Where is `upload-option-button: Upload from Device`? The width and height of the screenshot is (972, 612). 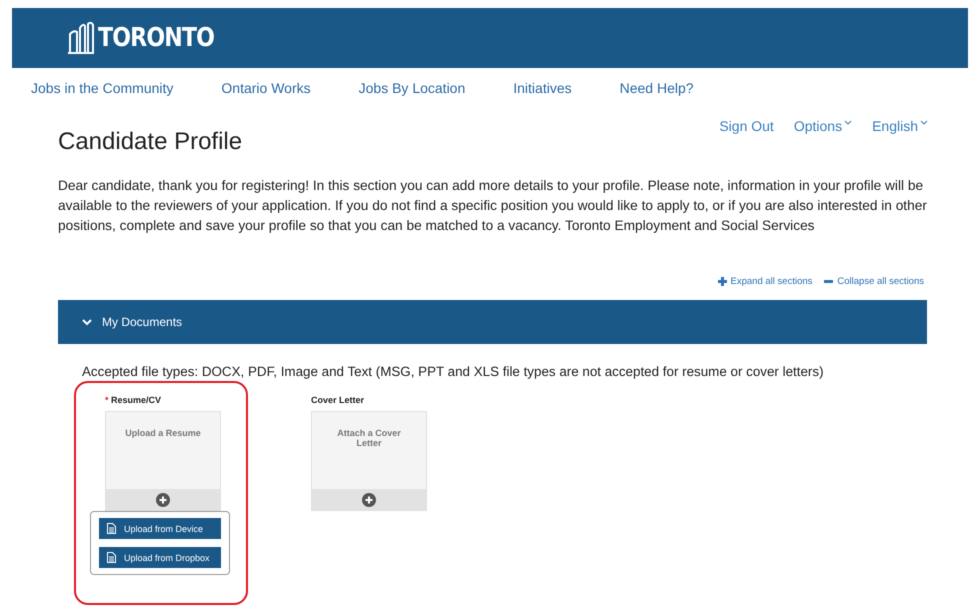 upload-option-button: Upload from Device is located at coordinates (160, 528).